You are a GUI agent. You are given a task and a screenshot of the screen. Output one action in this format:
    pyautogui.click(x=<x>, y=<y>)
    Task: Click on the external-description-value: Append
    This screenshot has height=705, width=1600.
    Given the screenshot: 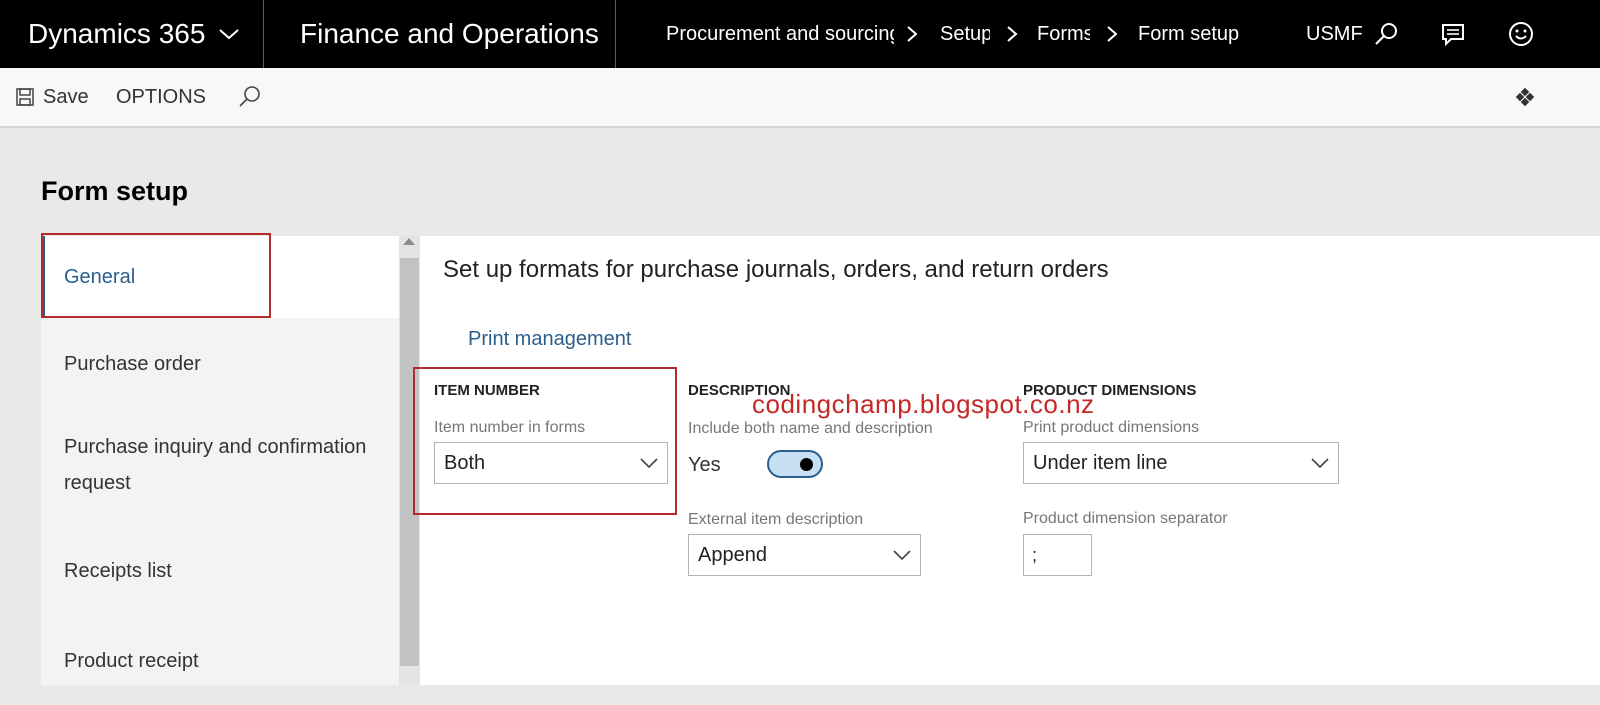 What is the action you would take?
    pyautogui.click(x=732, y=554)
    